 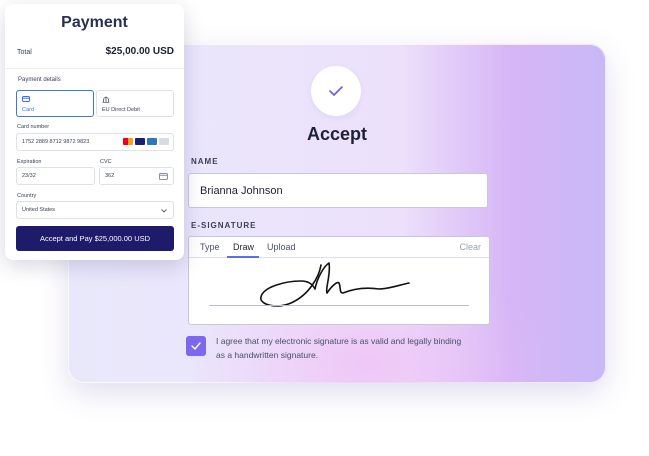 What do you see at coordinates (94, 68) in the screenshot?
I see `divider` at bounding box center [94, 68].